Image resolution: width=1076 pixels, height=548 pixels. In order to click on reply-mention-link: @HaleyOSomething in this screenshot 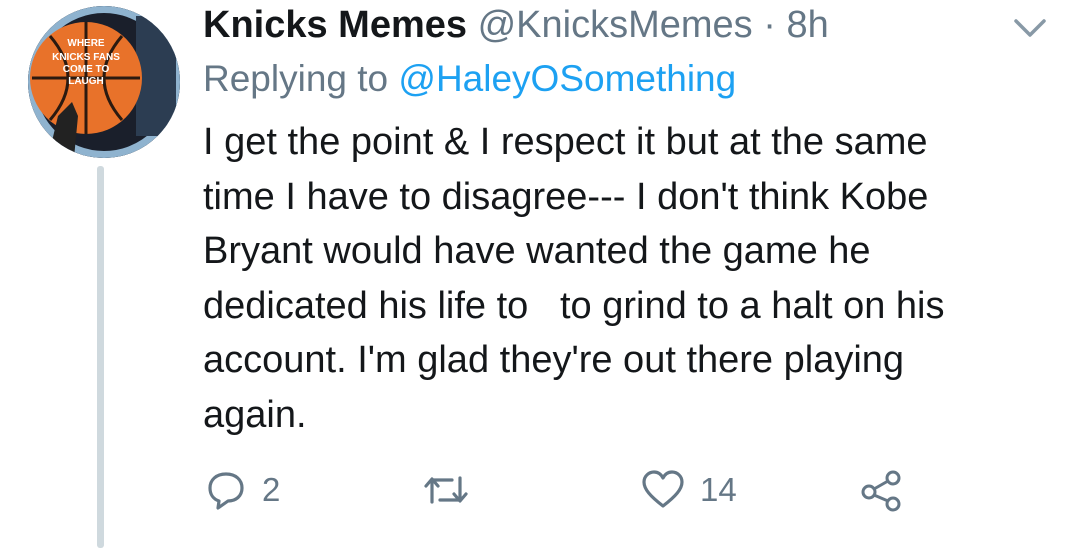, I will do `click(567, 78)`.